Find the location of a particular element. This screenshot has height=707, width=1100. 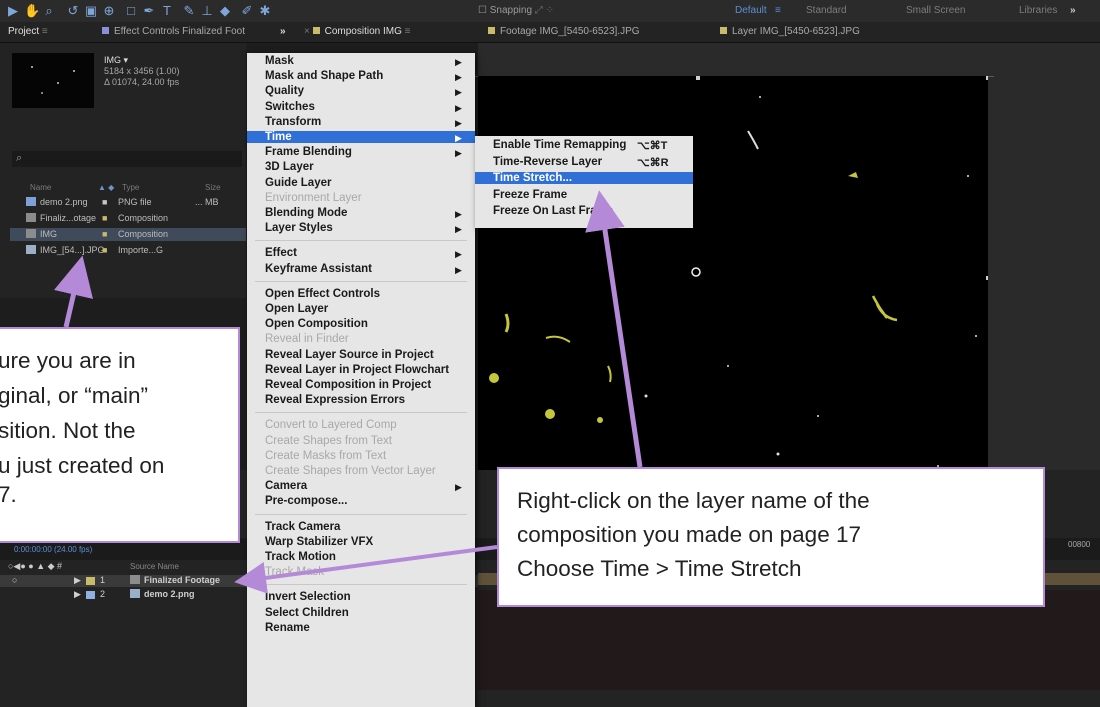

arrow-to-time-stretch is located at coordinates (614, 329).